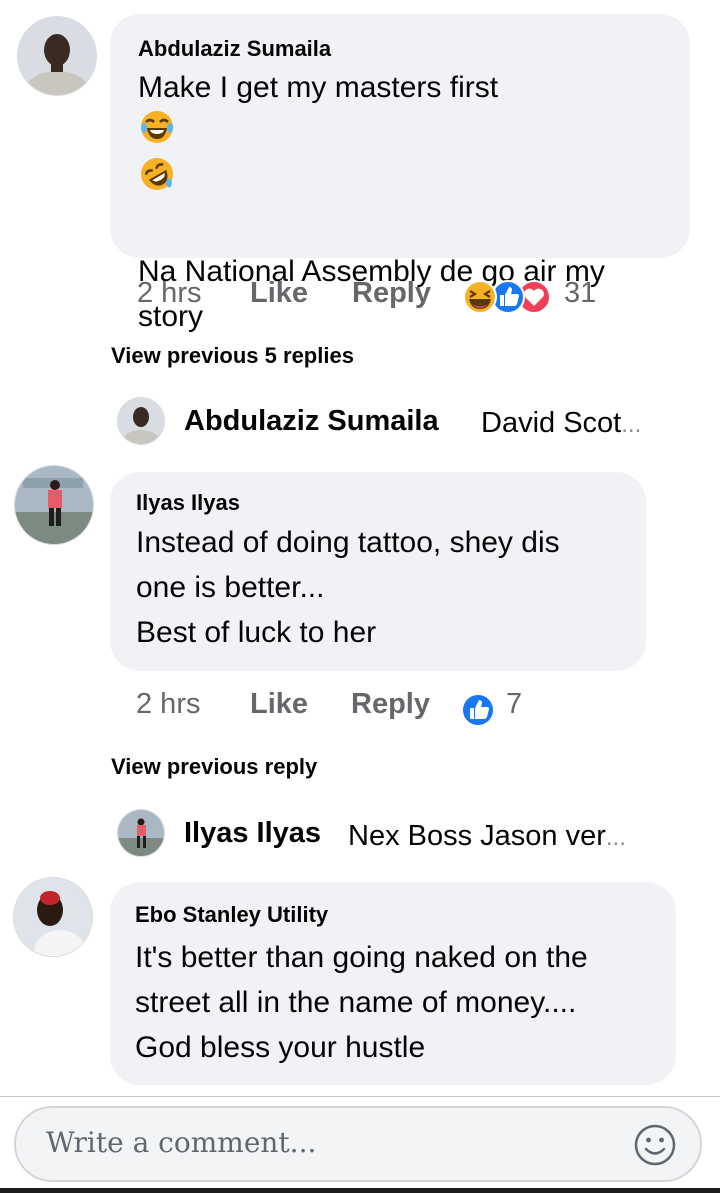 This screenshot has width=720, height=1193. What do you see at coordinates (478, 710) in the screenshot?
I see `like-reaction-icon` at bounding box center [478, 710].